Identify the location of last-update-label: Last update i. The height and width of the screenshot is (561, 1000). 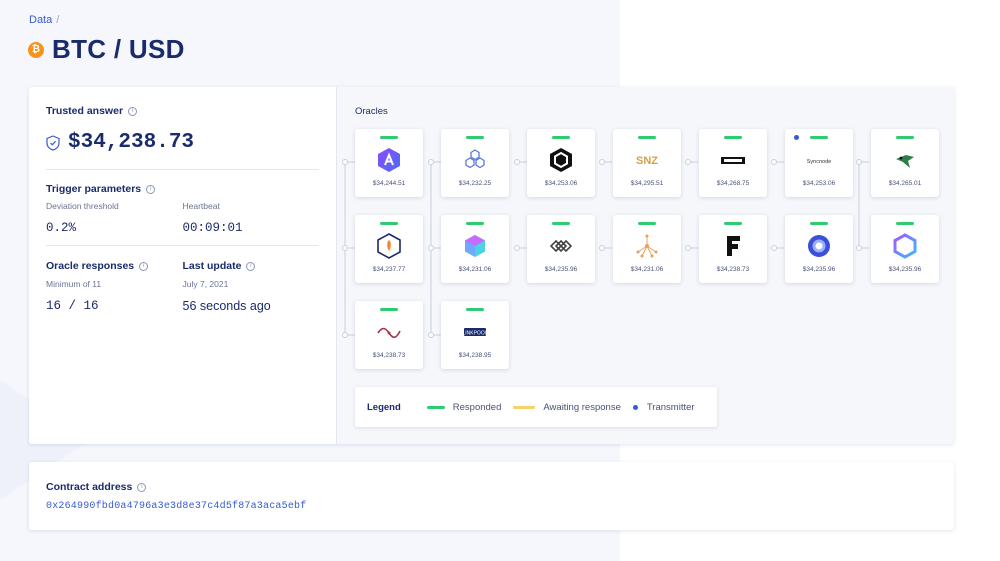
(251, 266).